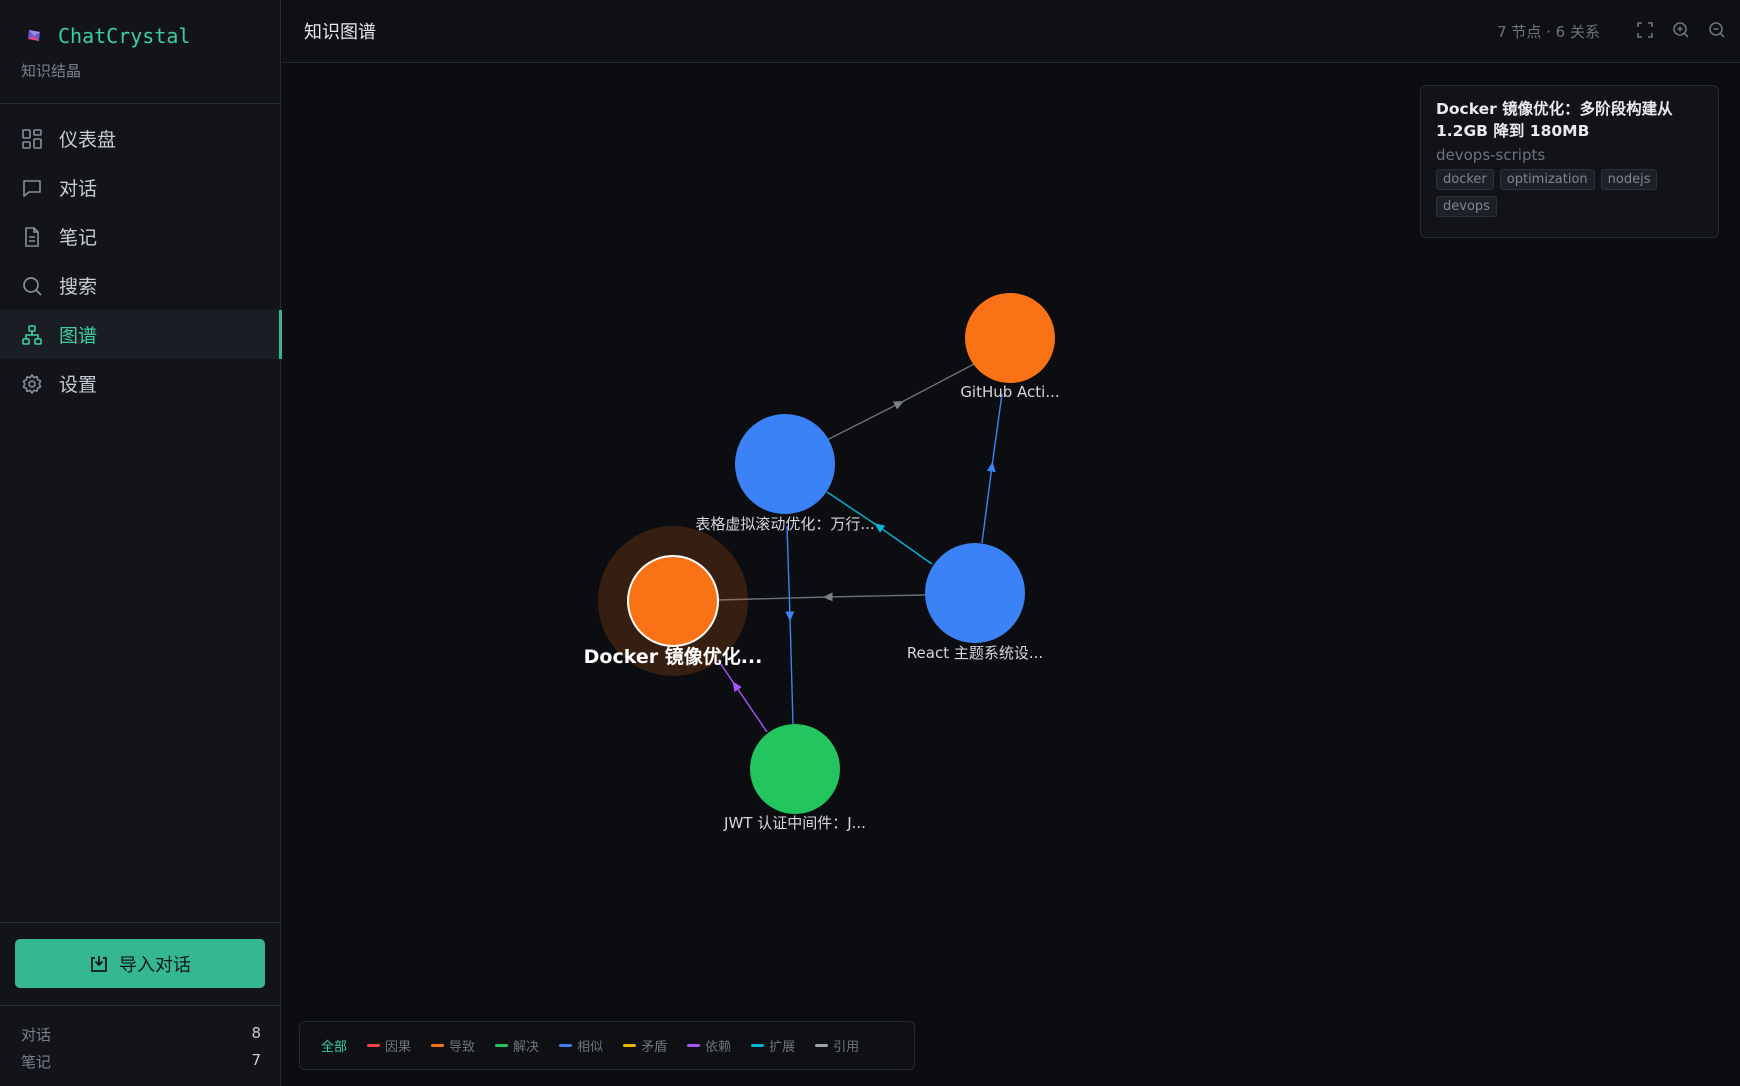  I want to click on filter-label: 依赖, so click(718, 1047).